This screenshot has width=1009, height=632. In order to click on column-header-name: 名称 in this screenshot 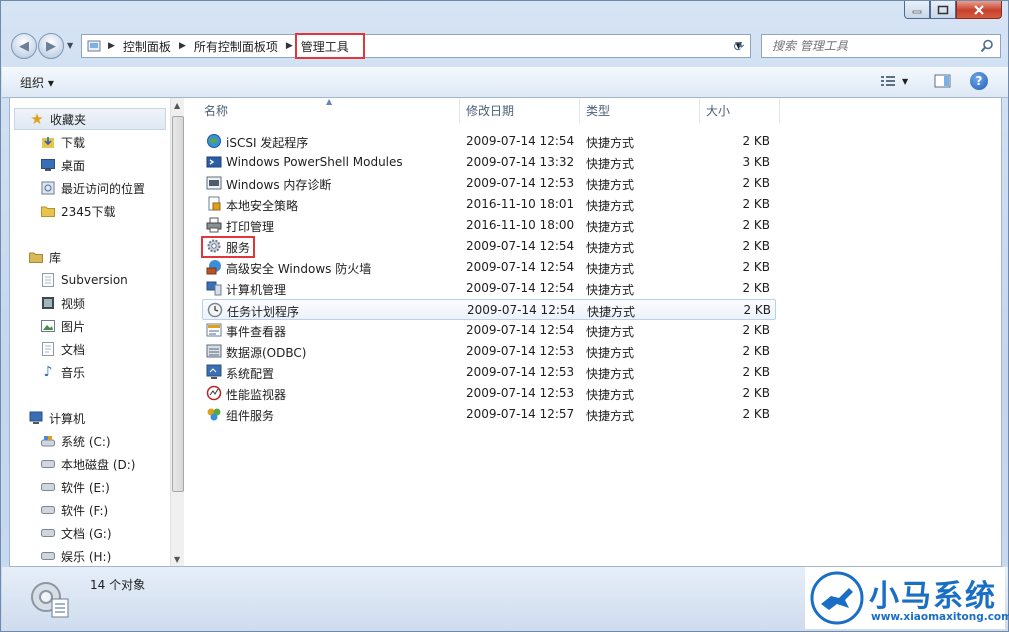, I will do `click(323, 110)`.